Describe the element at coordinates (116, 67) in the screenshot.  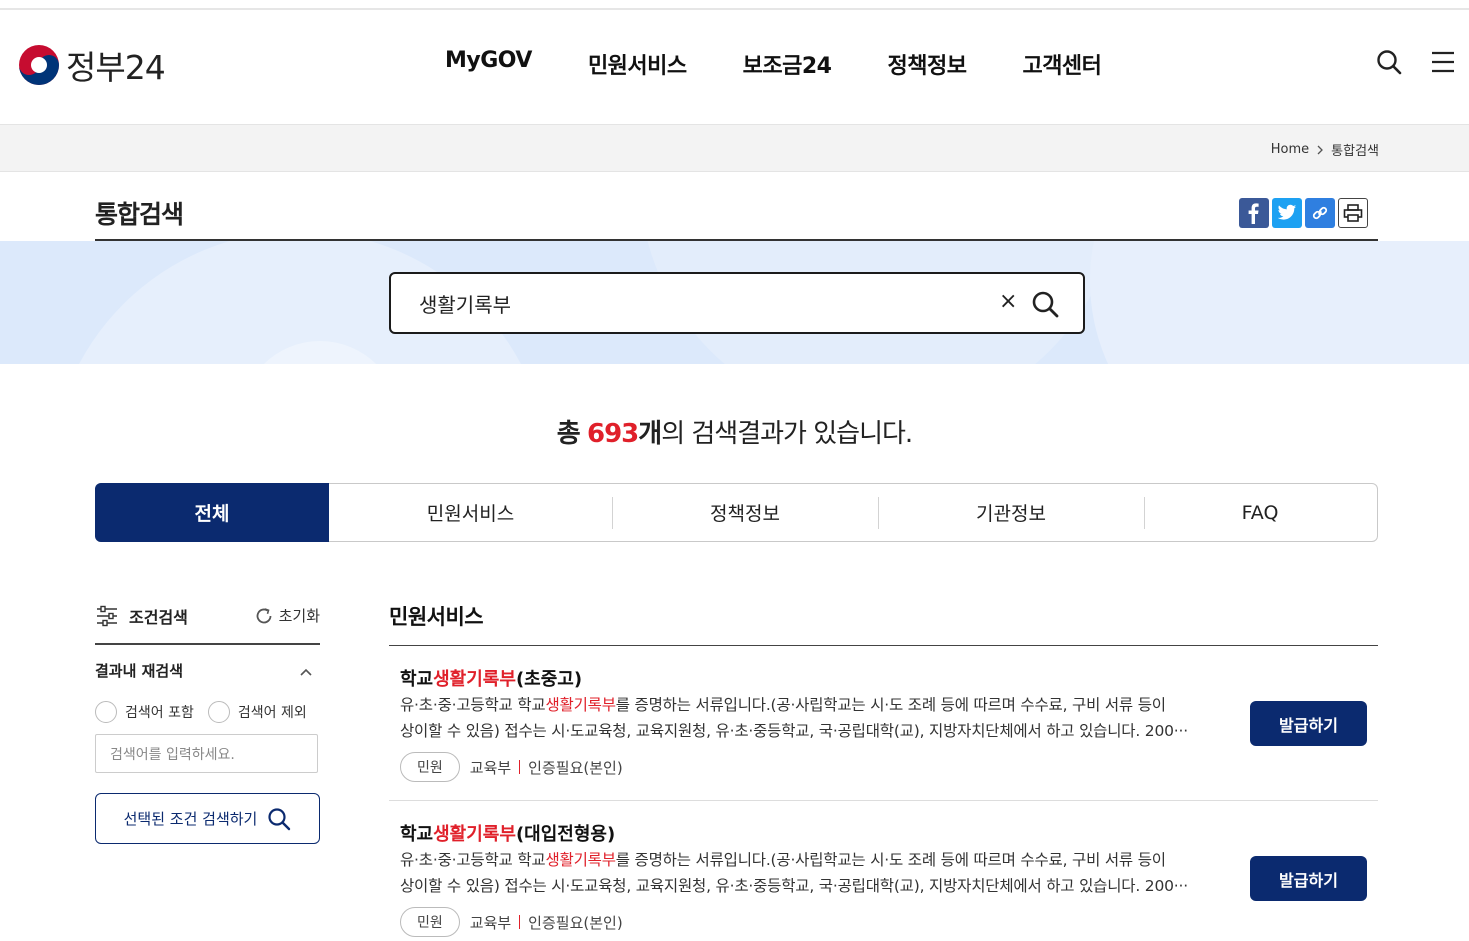
I see `logo-text: 정부24` at that location.